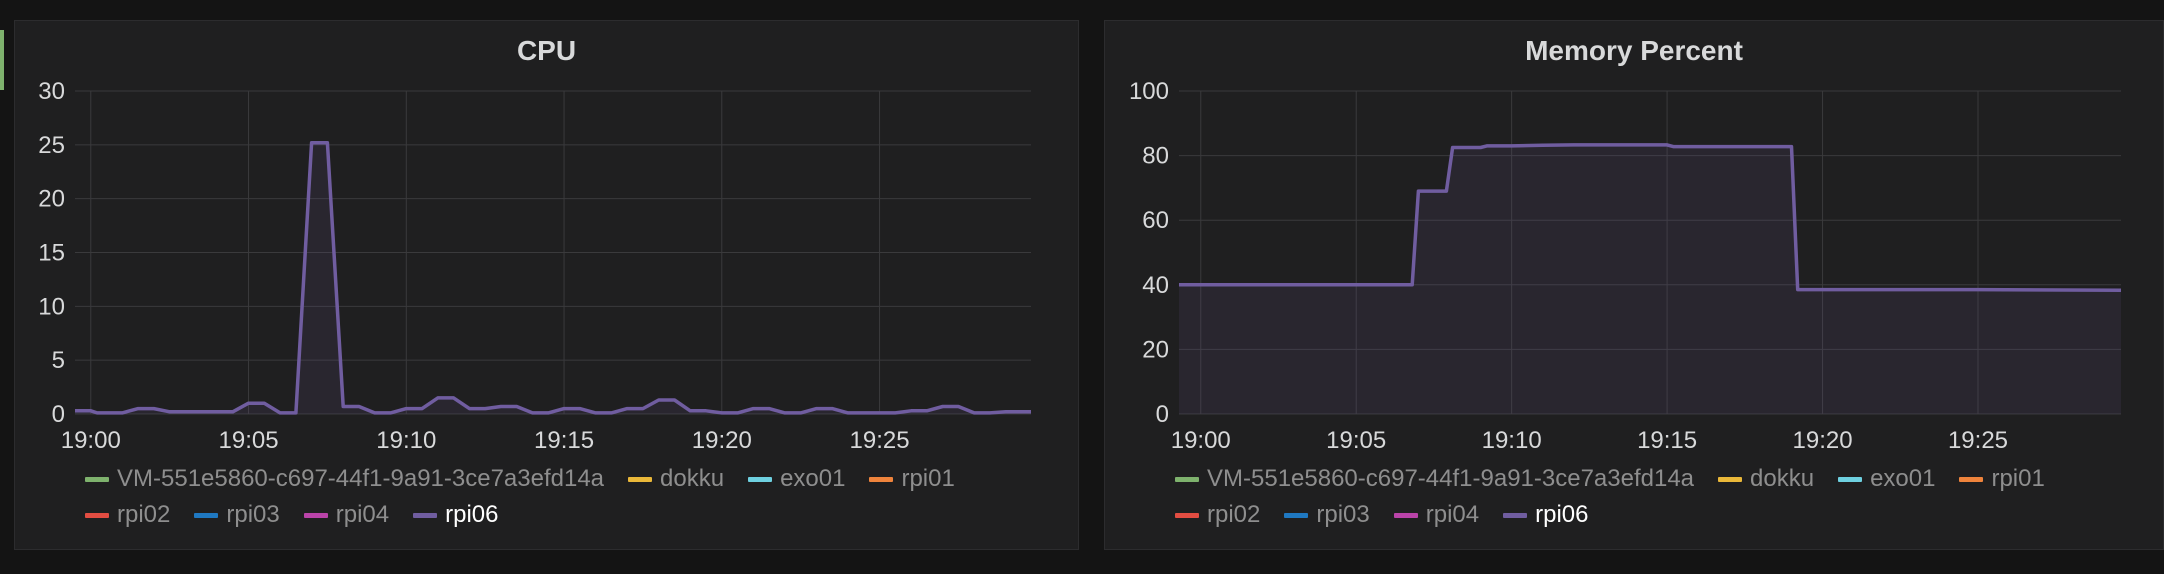  What do you see at coordinates (51, 253) in the screenshot?
I see `y-tick-label: 15` at bounding box center [51, 253].